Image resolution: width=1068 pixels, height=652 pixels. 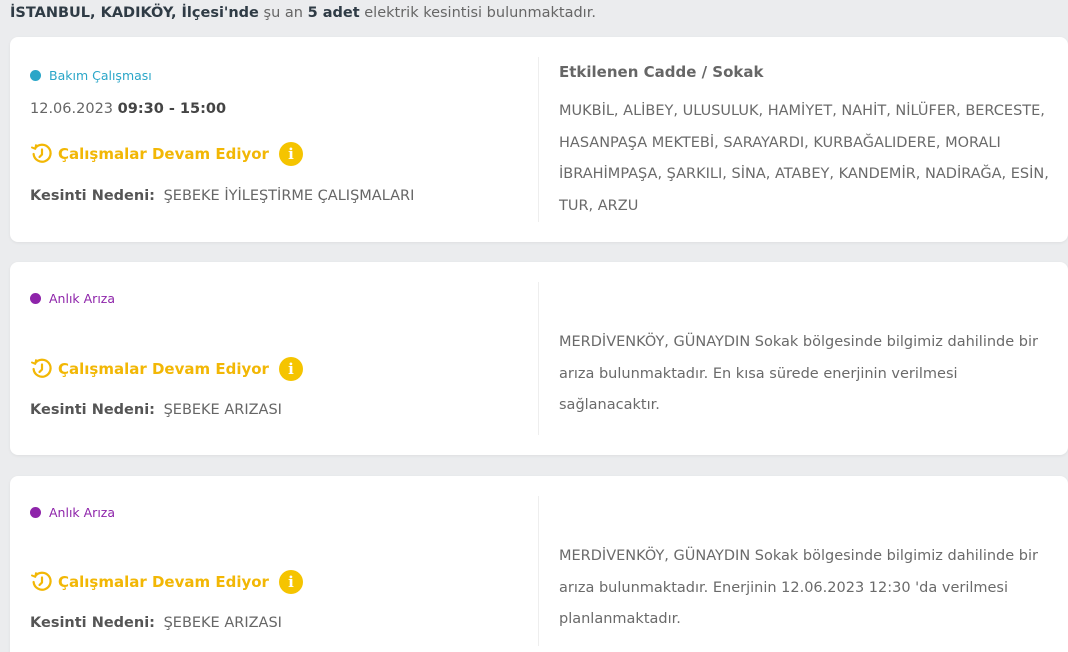 What do you see at coordinates (35, 75) in the screenshot?
I see `maintenance-dot-icon` at bounding box center [35, 75].